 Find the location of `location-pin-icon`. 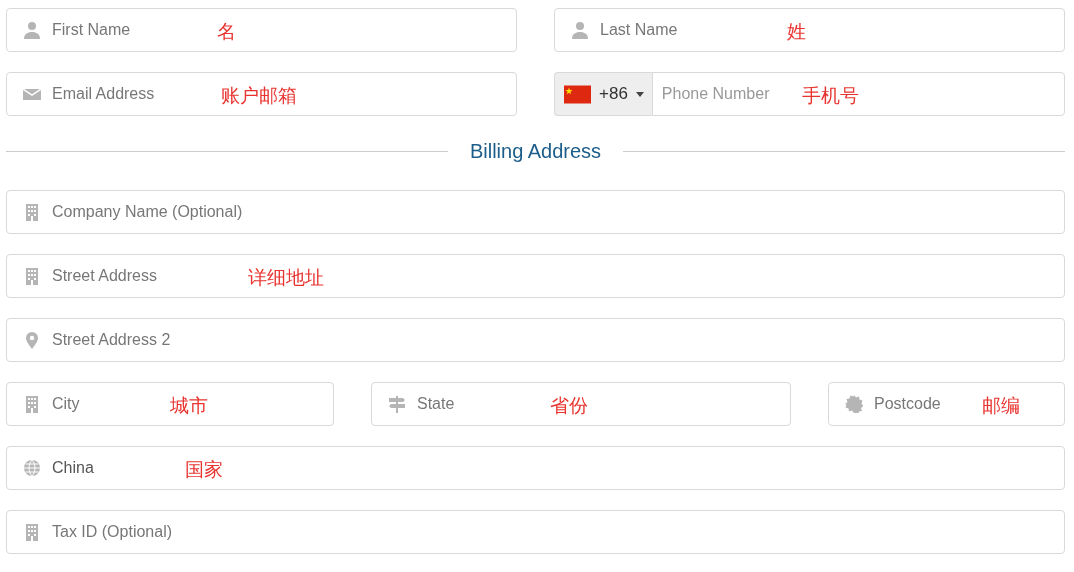

location-pin-icon is located at coordinates (32, 340).